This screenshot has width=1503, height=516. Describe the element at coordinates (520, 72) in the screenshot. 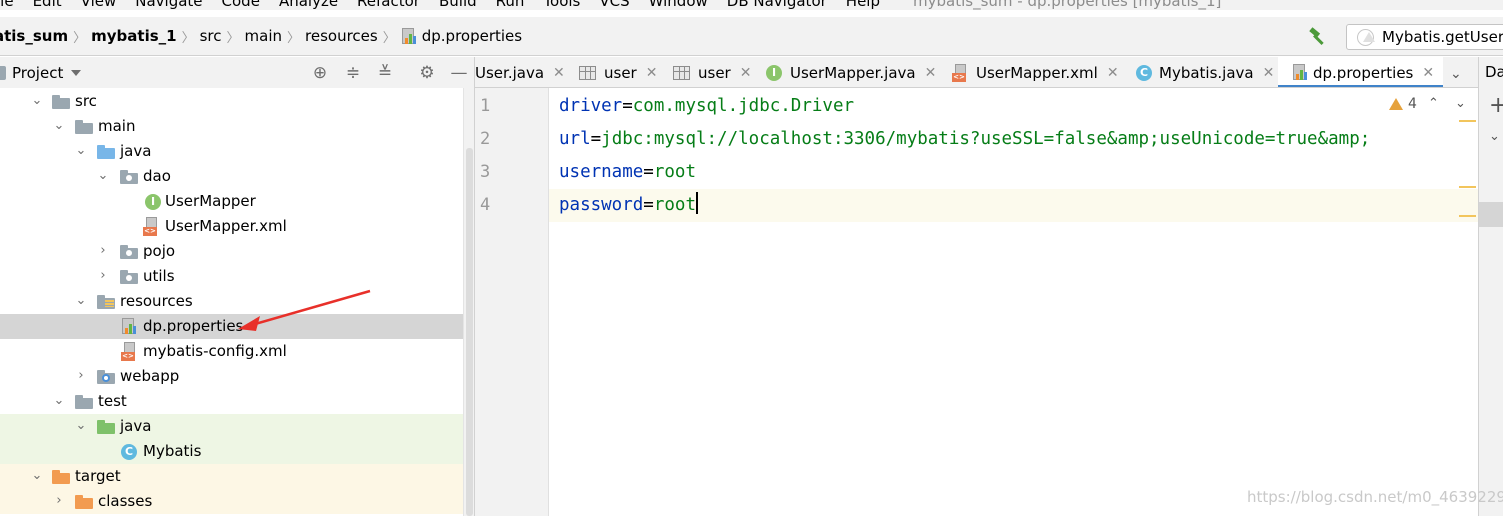

I see `tab-user-java: User.java ✕` at that location.